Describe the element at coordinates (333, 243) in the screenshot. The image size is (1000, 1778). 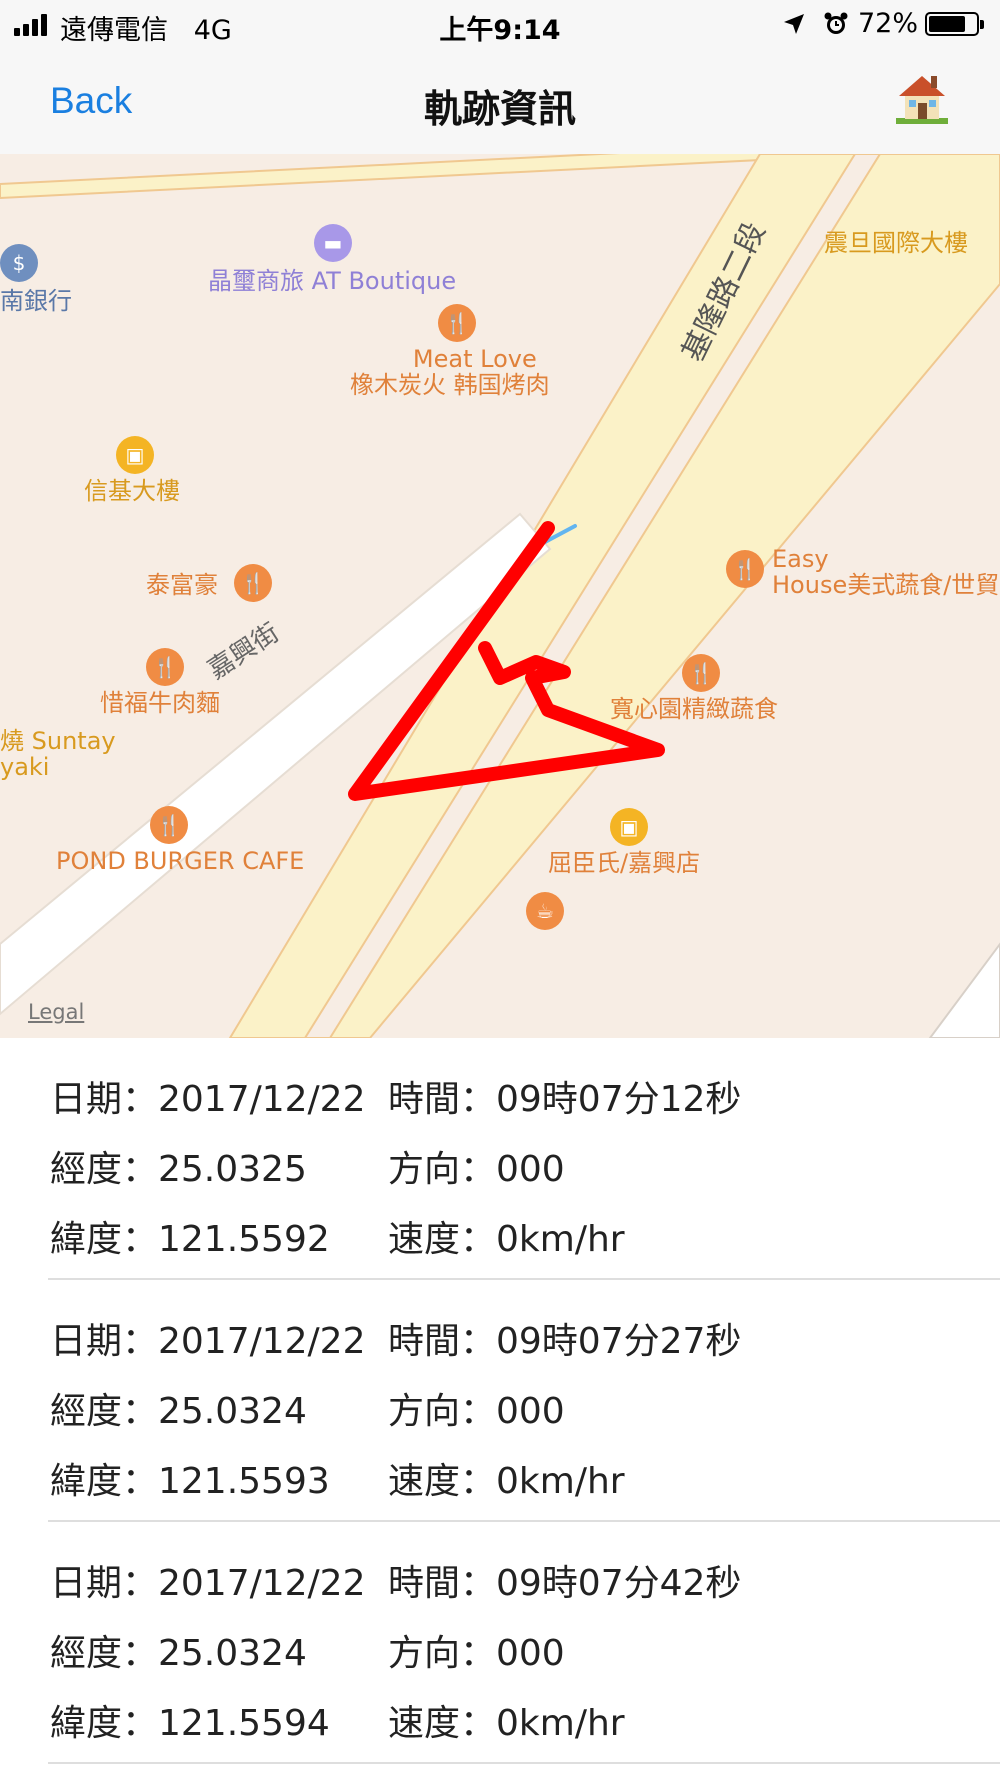
I see `hotel-icon: ▬` at that location.